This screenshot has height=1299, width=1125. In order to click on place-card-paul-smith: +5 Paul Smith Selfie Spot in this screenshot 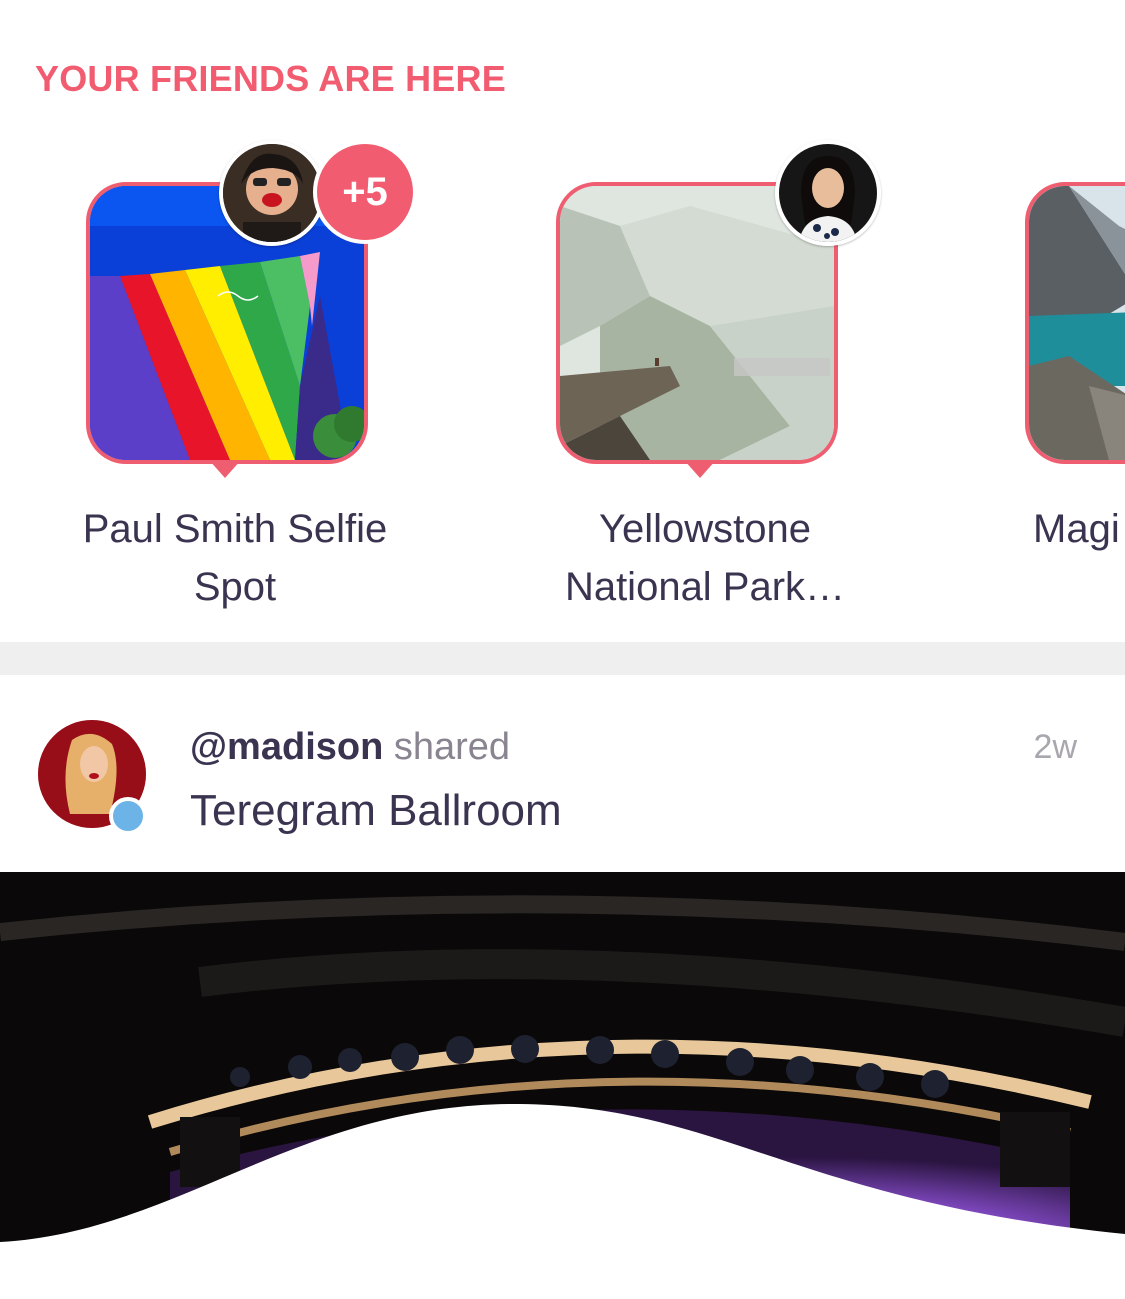, I will do `click(236, 380)`.